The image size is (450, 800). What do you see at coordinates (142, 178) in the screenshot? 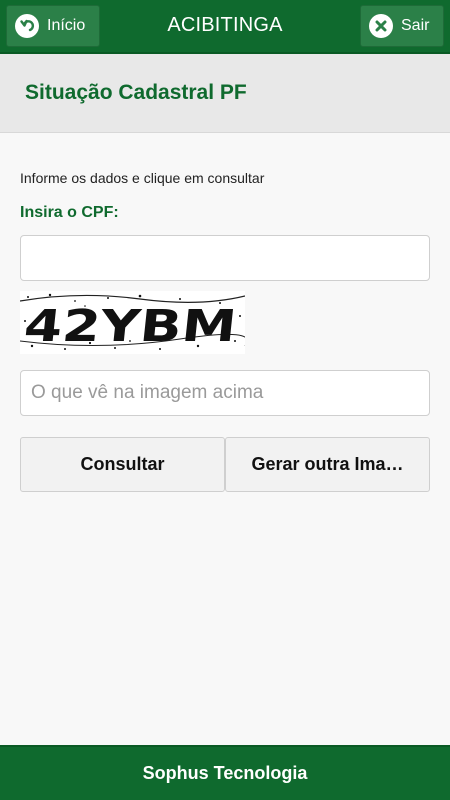
I see `form-instructions: Informe os dados e clique em consultar` at bounding box center [142, 178].